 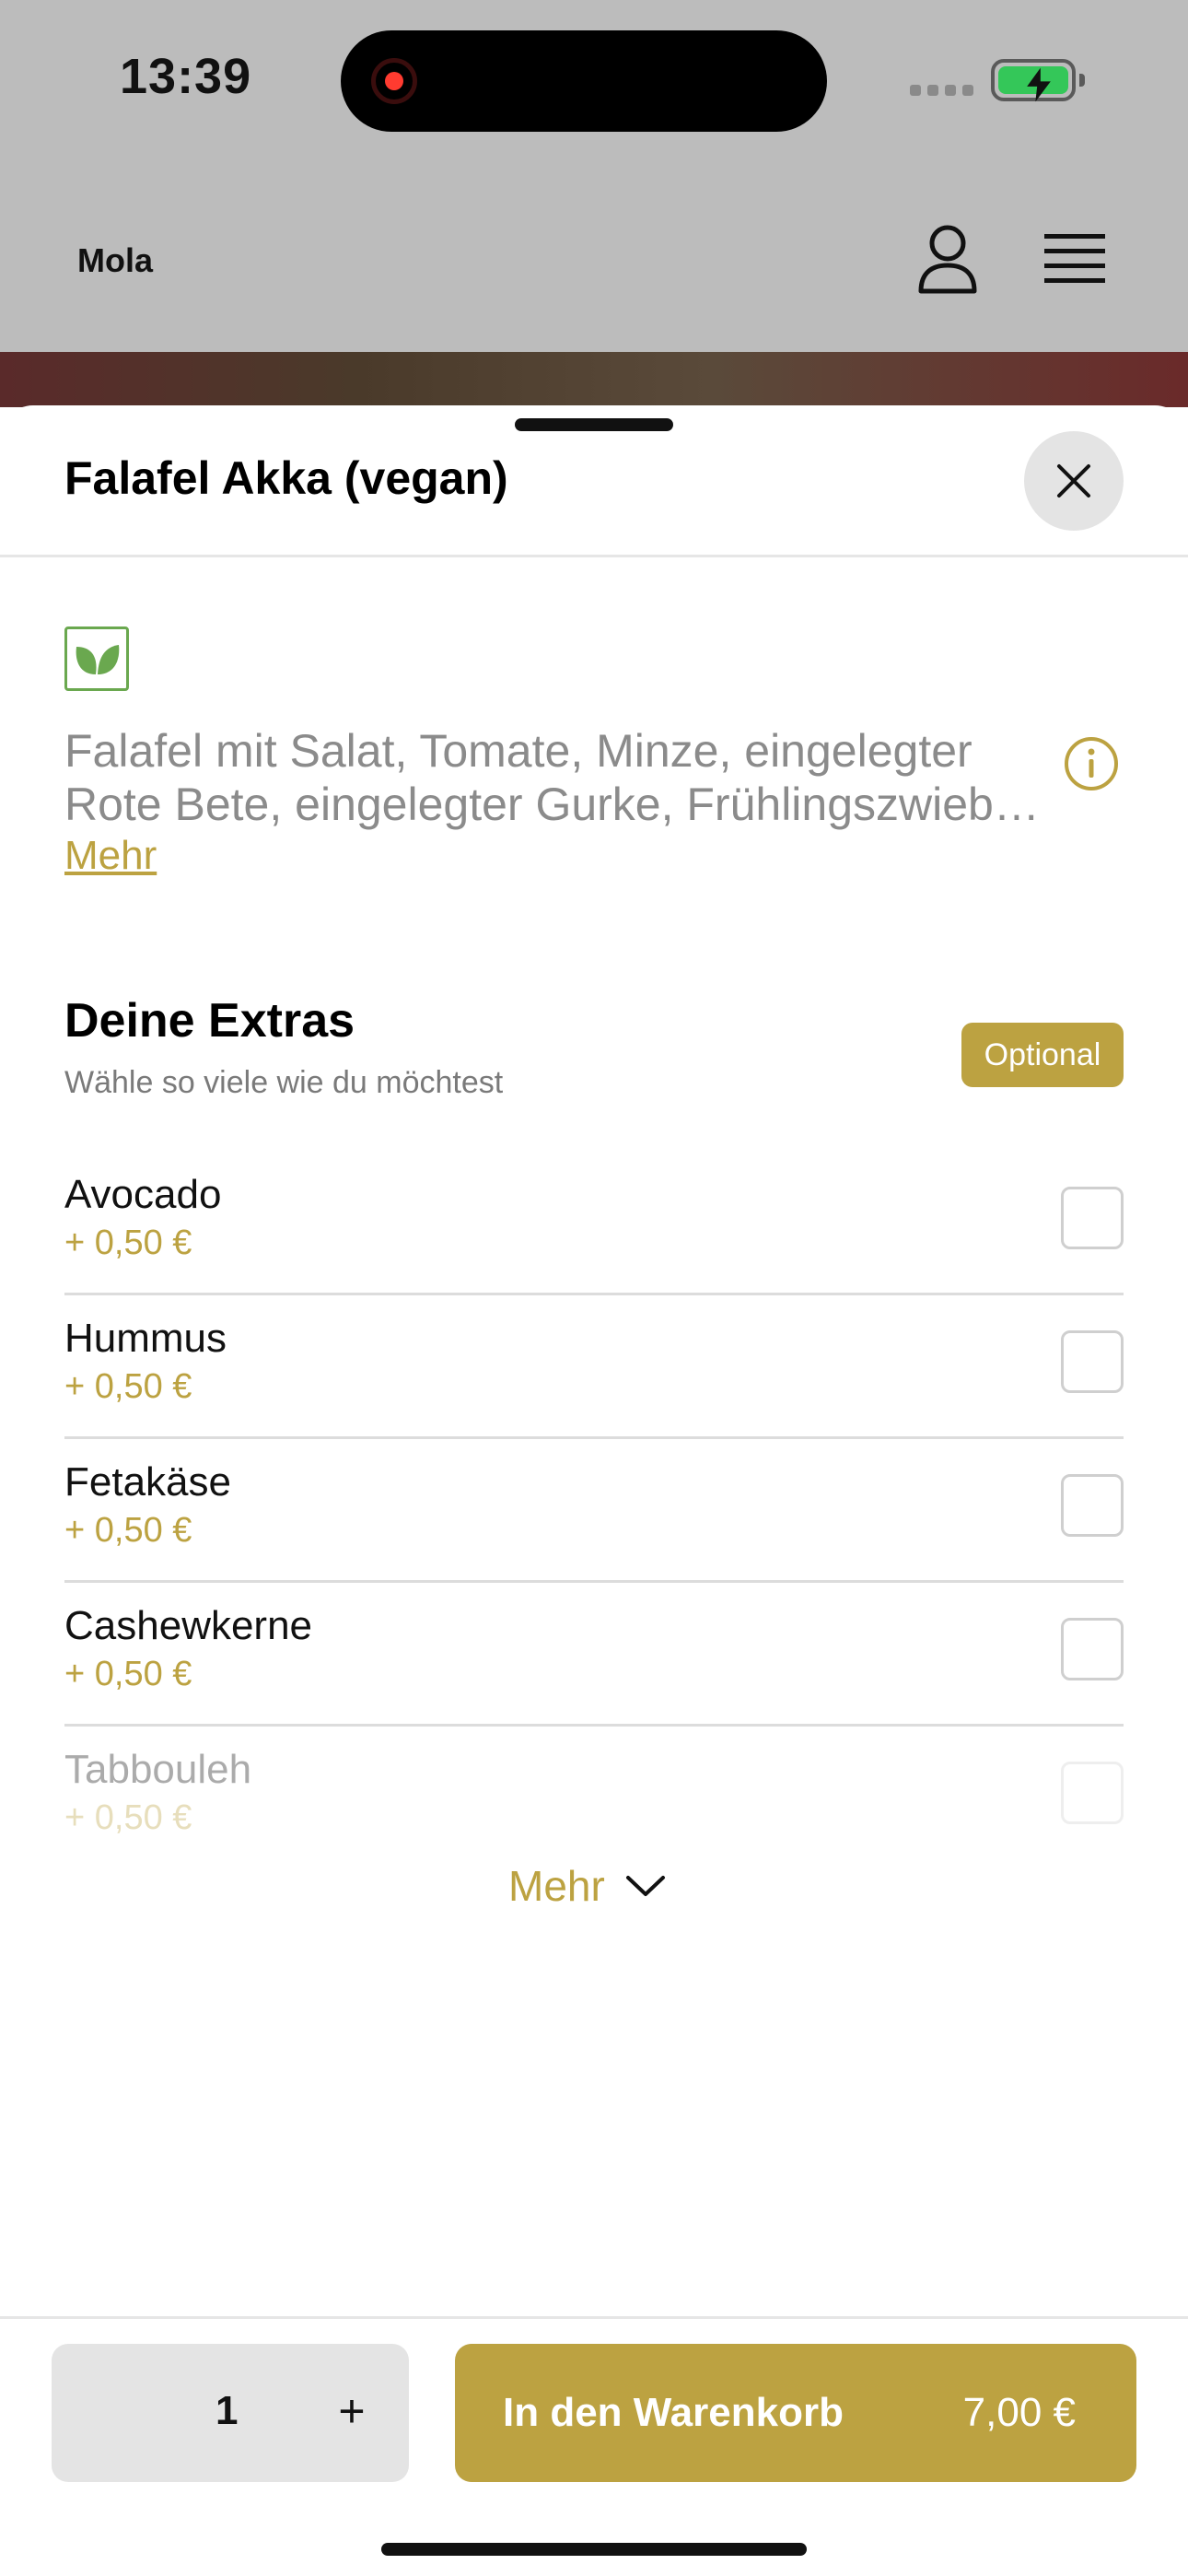 I want to click on extra-item-fetakaese: Fetakäse + 0,50 €, so click(x=594, y=1511).